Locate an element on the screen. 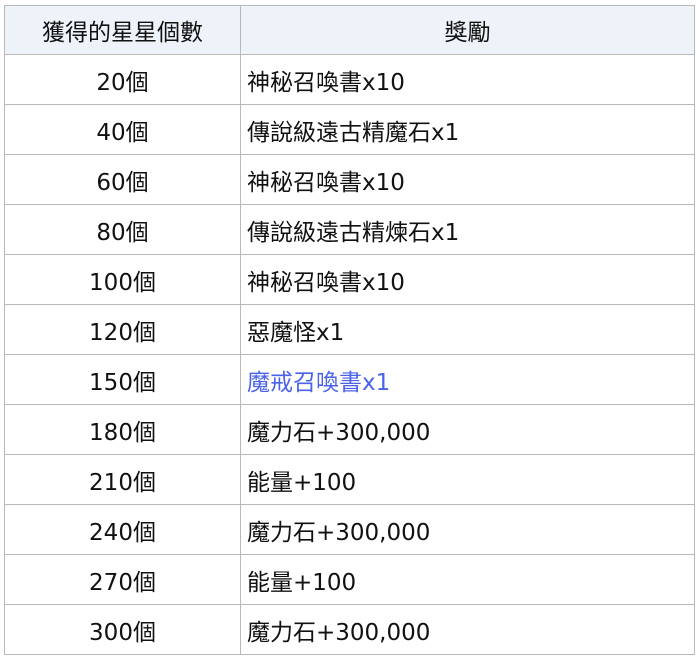 The image size is (700, 667). star-count-cell: 240個 is located at coordinates (122, 529).